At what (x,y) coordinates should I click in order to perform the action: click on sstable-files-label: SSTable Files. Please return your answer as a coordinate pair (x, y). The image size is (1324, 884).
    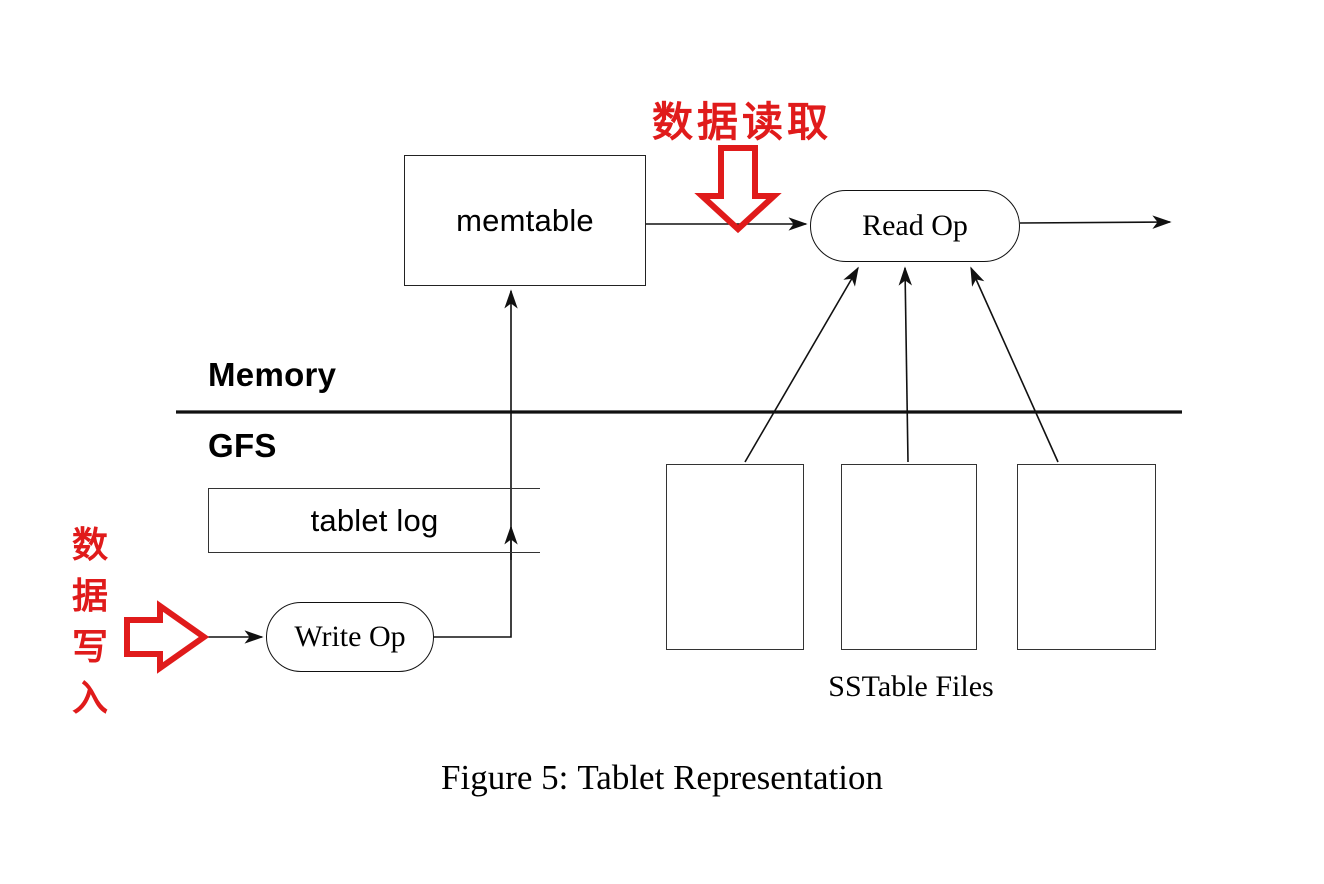
    Looking at the image, I should click on (911, 686).